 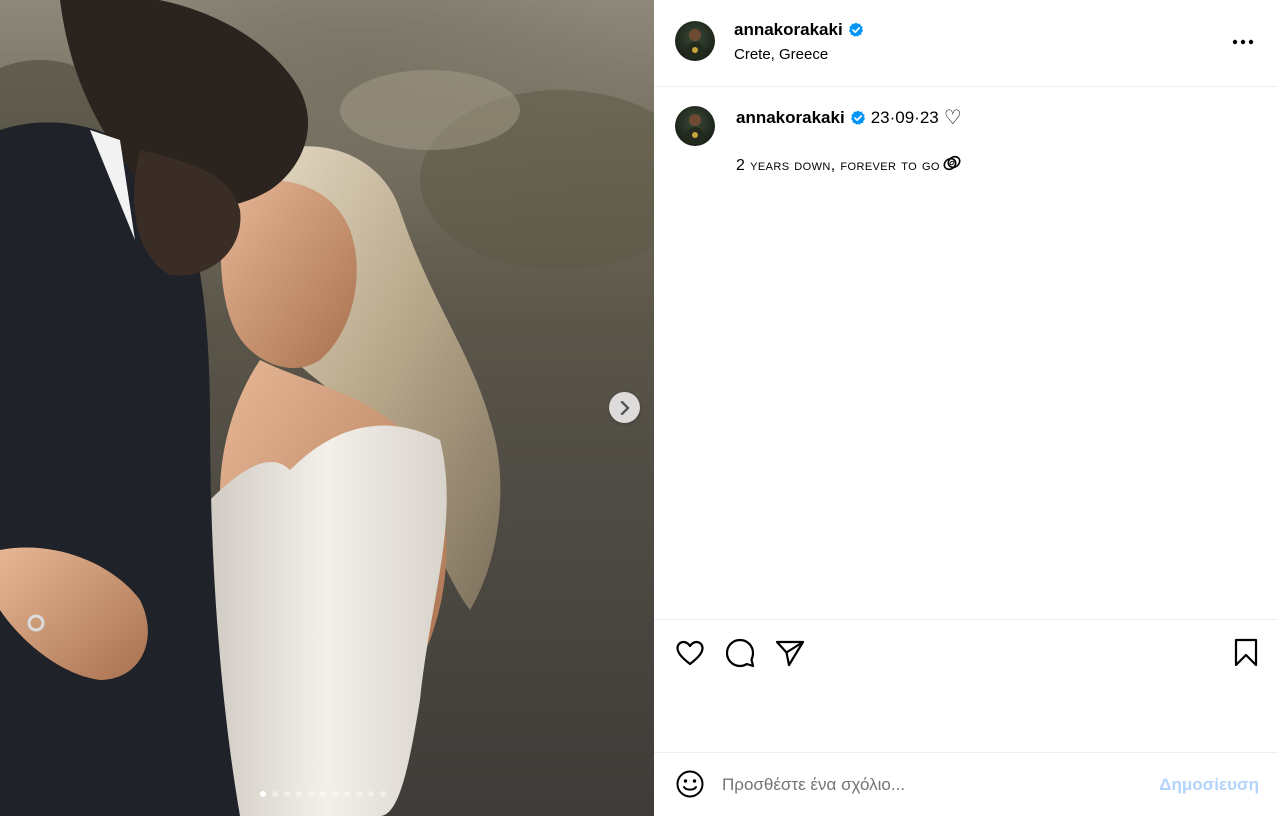 I want to click on caption-header: annakorakaki 23·09·23 ♡, so click(x=849, y=118).